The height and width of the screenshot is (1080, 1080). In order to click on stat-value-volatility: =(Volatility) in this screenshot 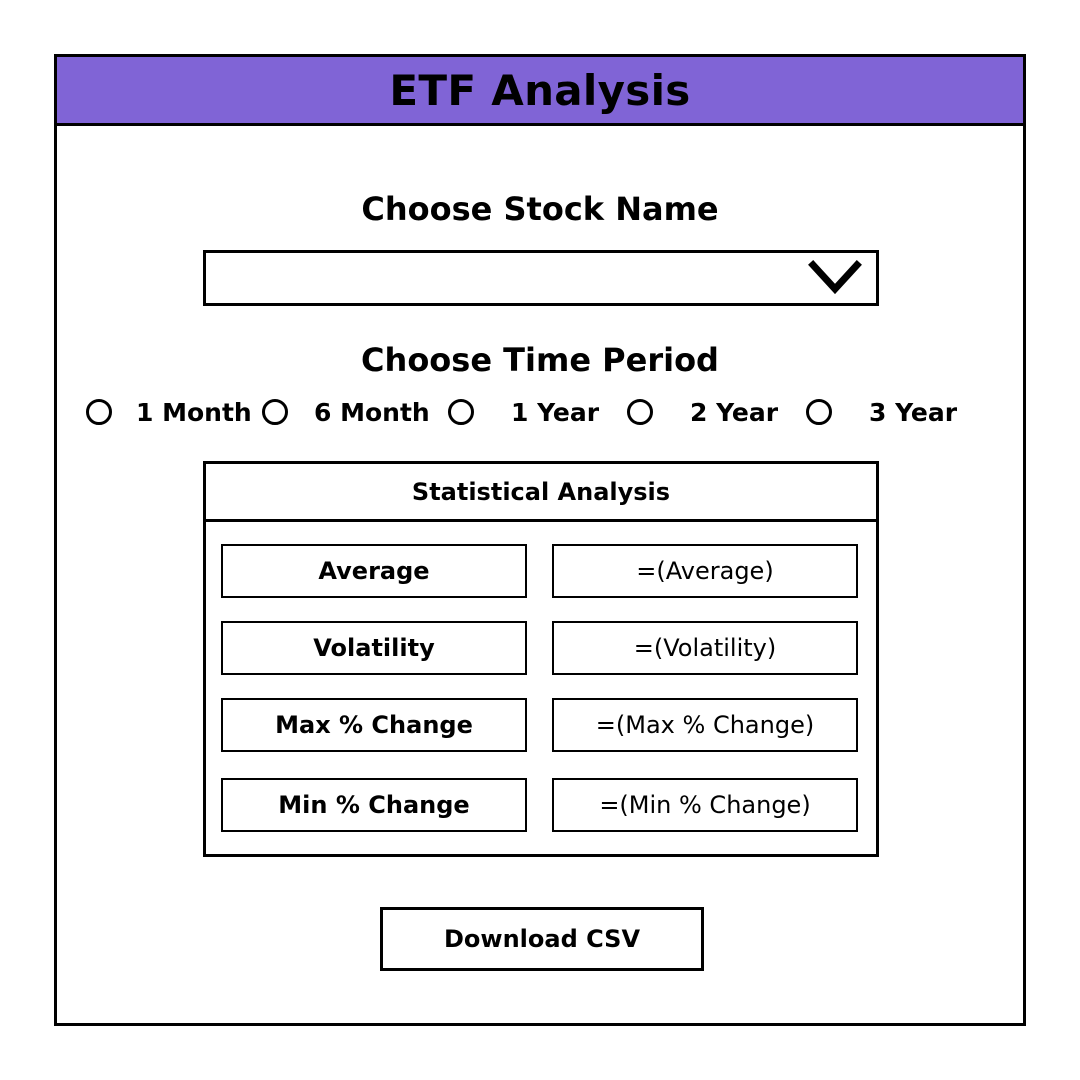, I will do `click(705, 648)`.